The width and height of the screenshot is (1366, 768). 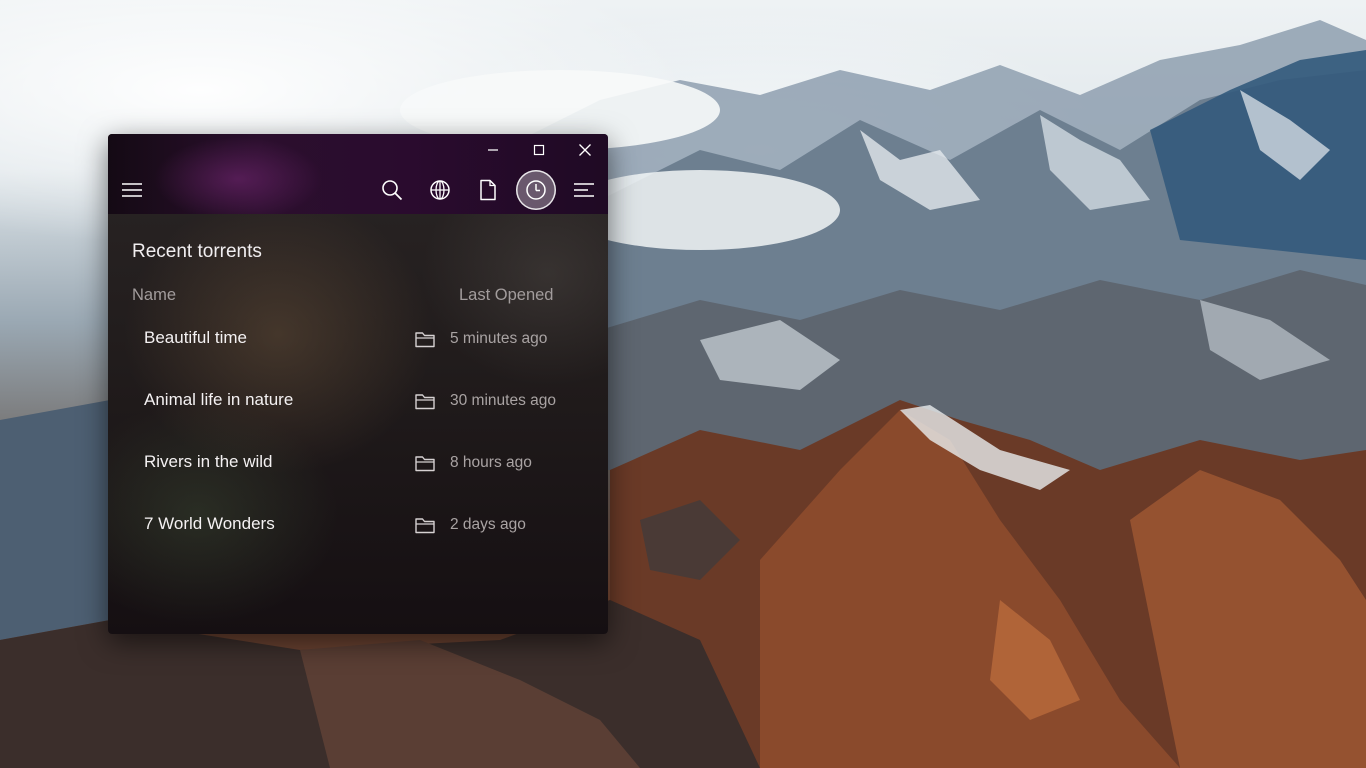 I want to click on title-bar, so click(x=358, y=174).